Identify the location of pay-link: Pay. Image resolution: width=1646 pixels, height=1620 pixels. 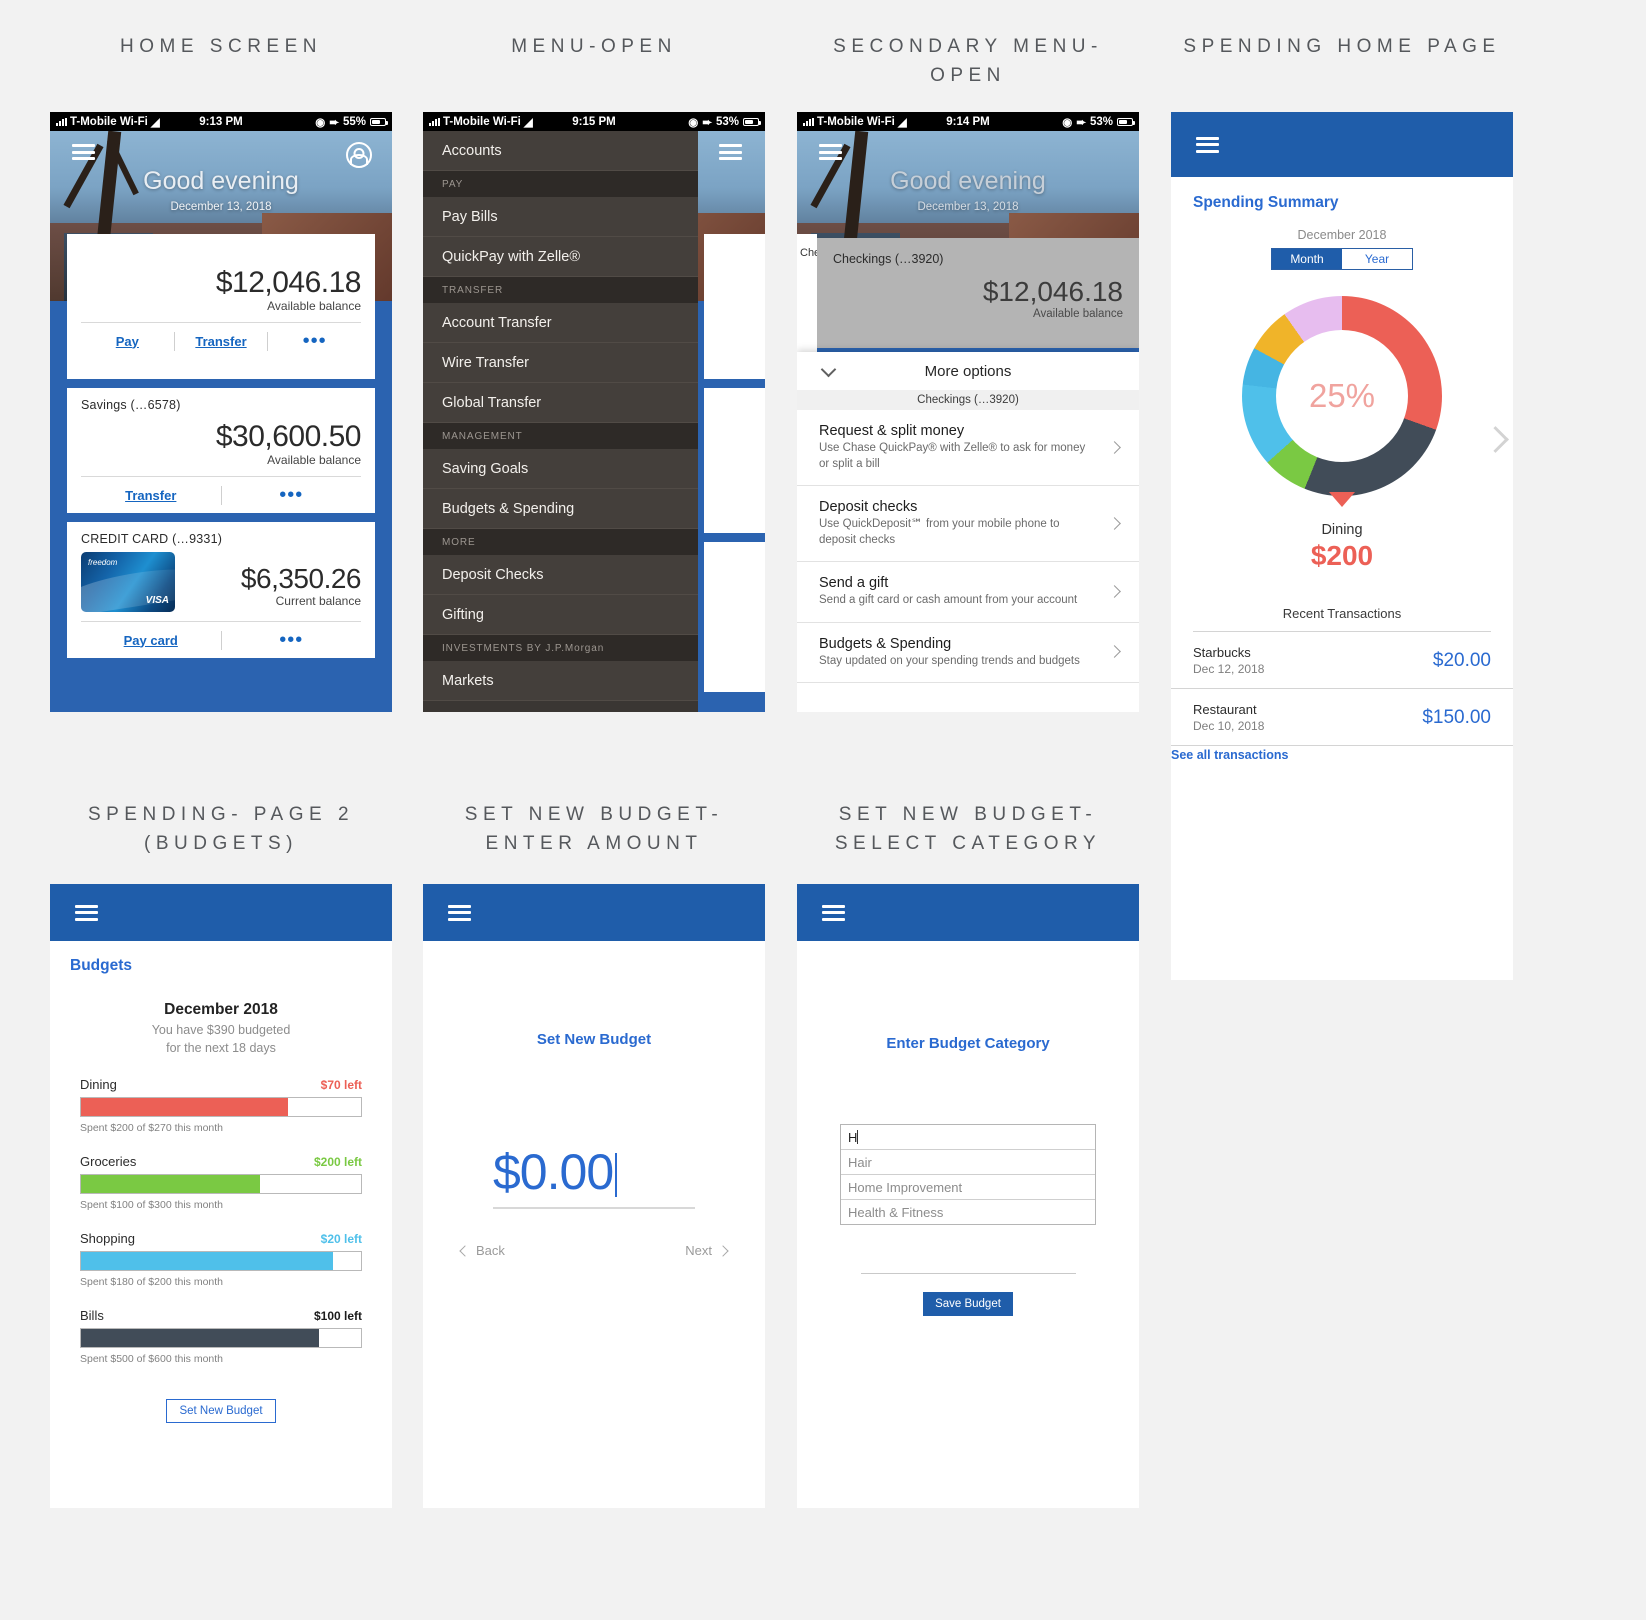
(127, 341).